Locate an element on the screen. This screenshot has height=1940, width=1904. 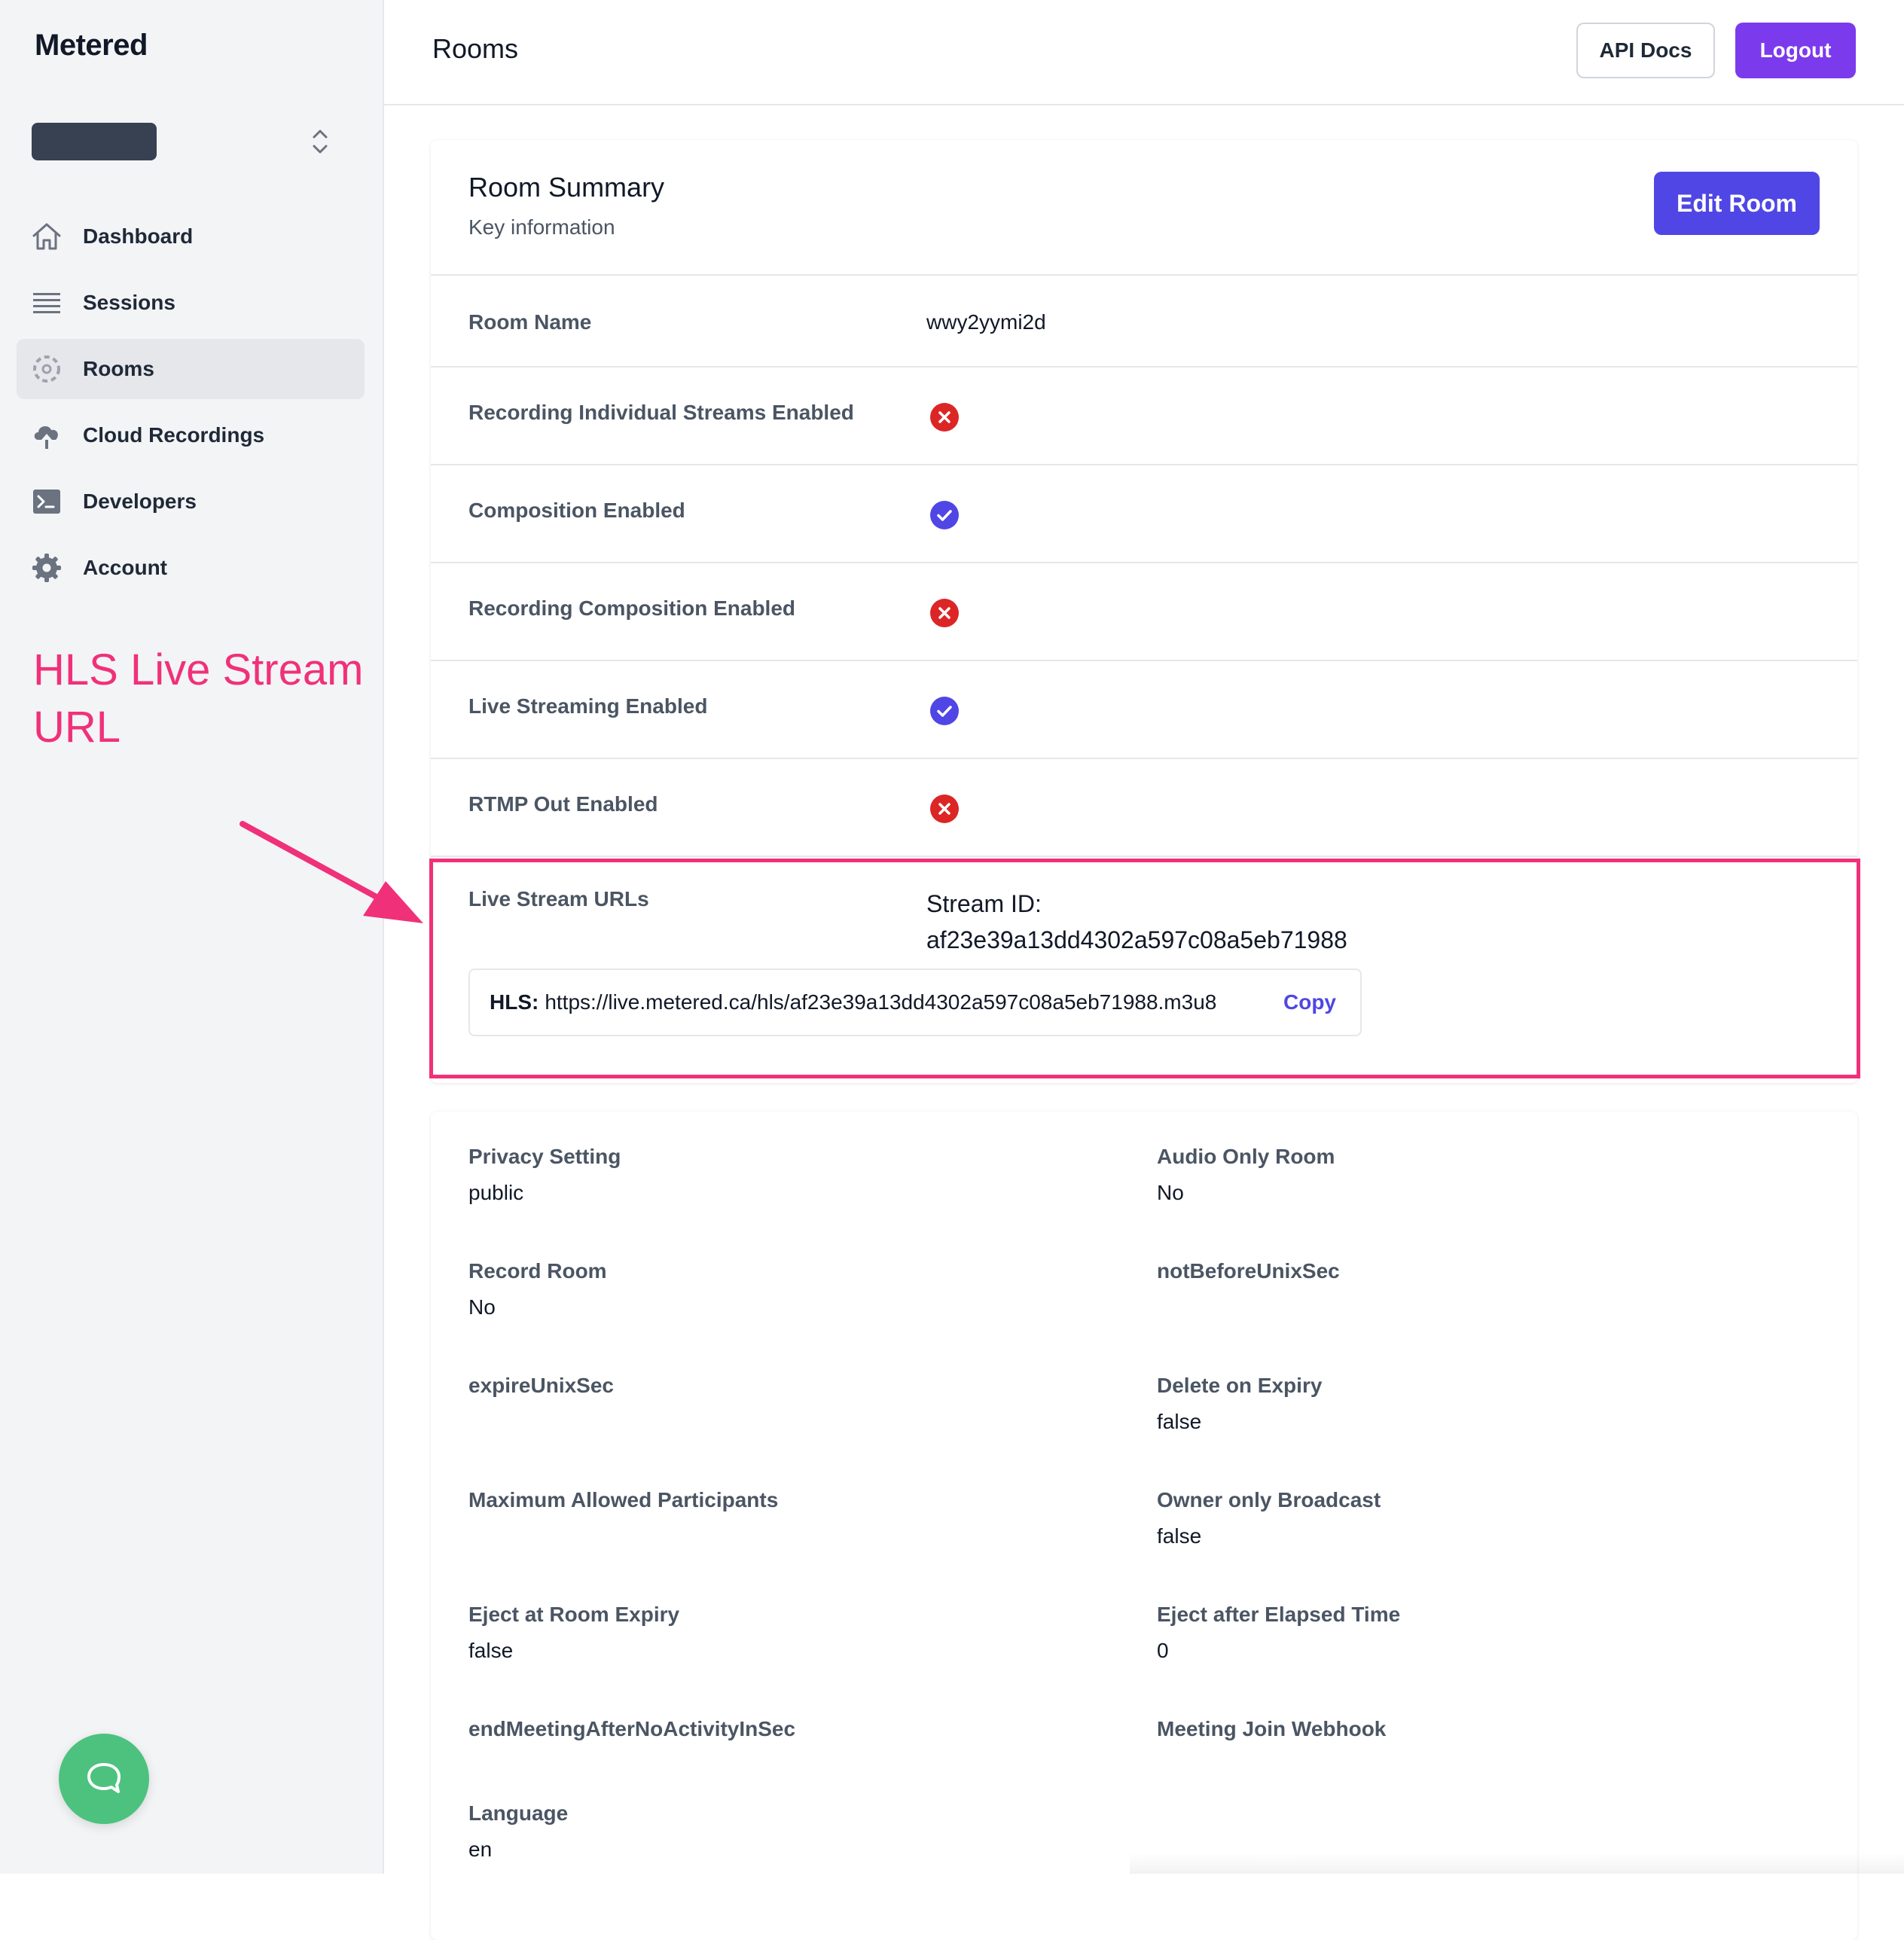
field-label: Privacy Setting is located at coordinates (544, 1156).